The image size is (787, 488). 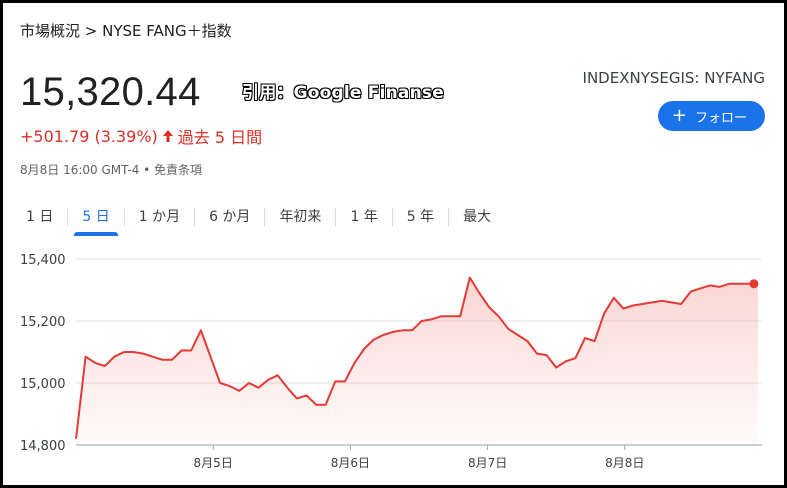 I want to click on range-tabs: 1 日 5 日 1 か月 6 か月 年初来 1 年 5 年 最大, so click(x=258, y=218).